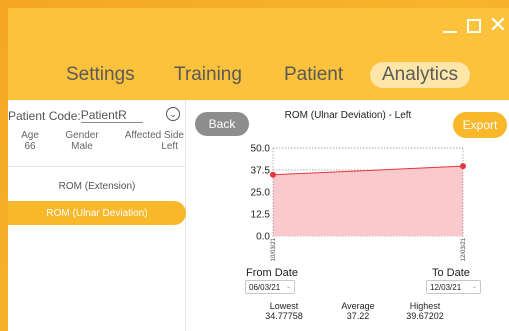 The image size is (509, 331). I want to click on chart-series, so click(368, 192).